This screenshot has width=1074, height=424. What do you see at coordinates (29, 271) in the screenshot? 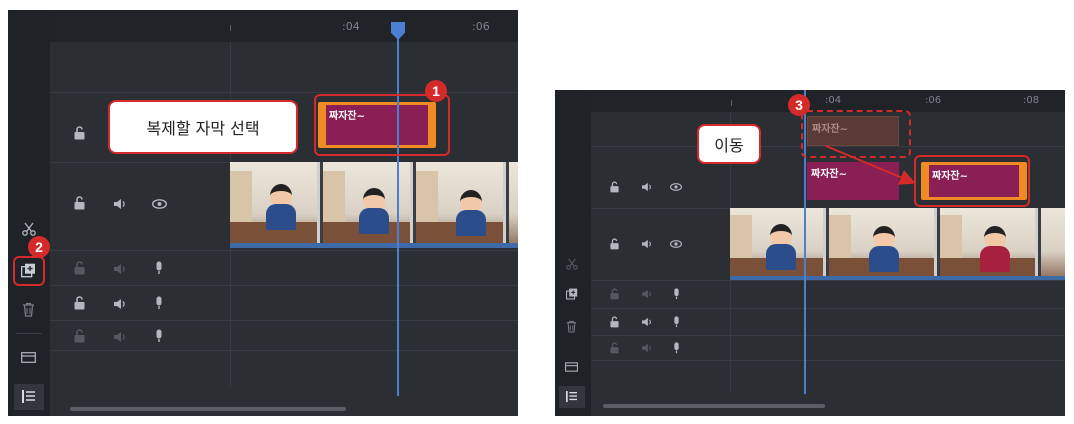
I see `highlight-duplicate-button` at bounding box center [29, 271].